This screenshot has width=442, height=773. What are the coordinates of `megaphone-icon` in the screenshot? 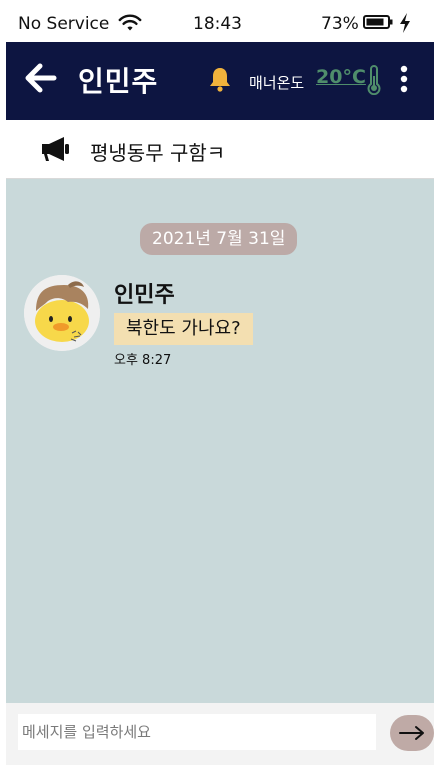 It's located at (55, 149).